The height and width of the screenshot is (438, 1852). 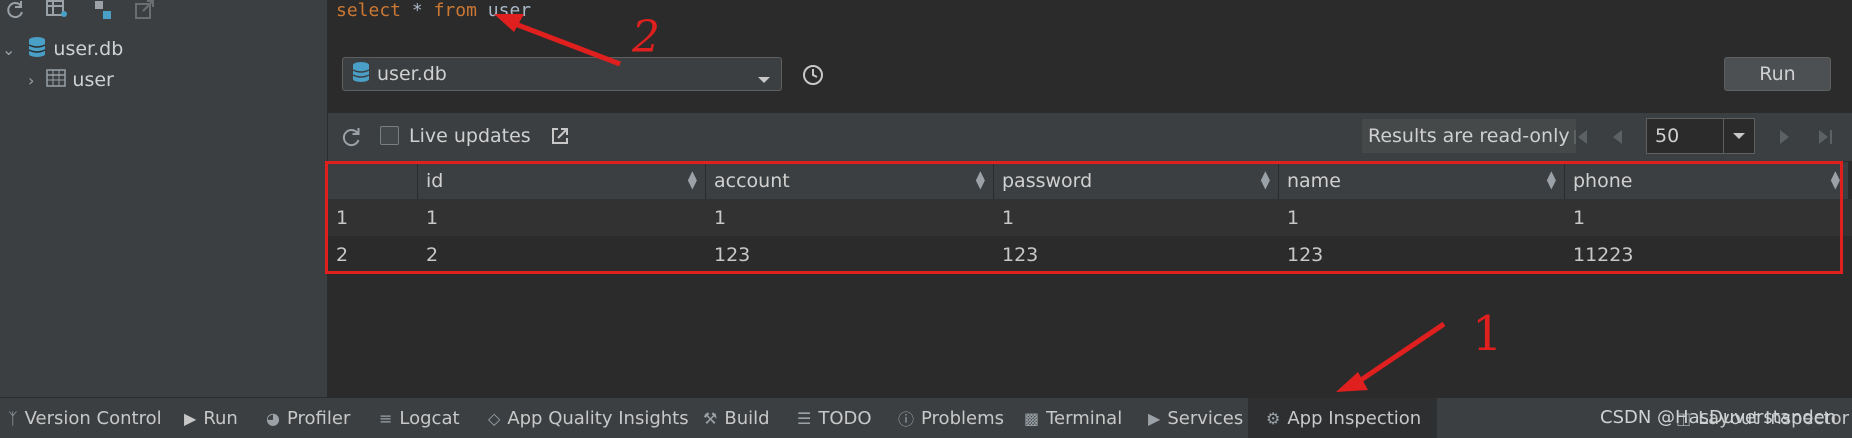 I want to click on tool-window-run: ▶ Run, so click(x=211, y=418).